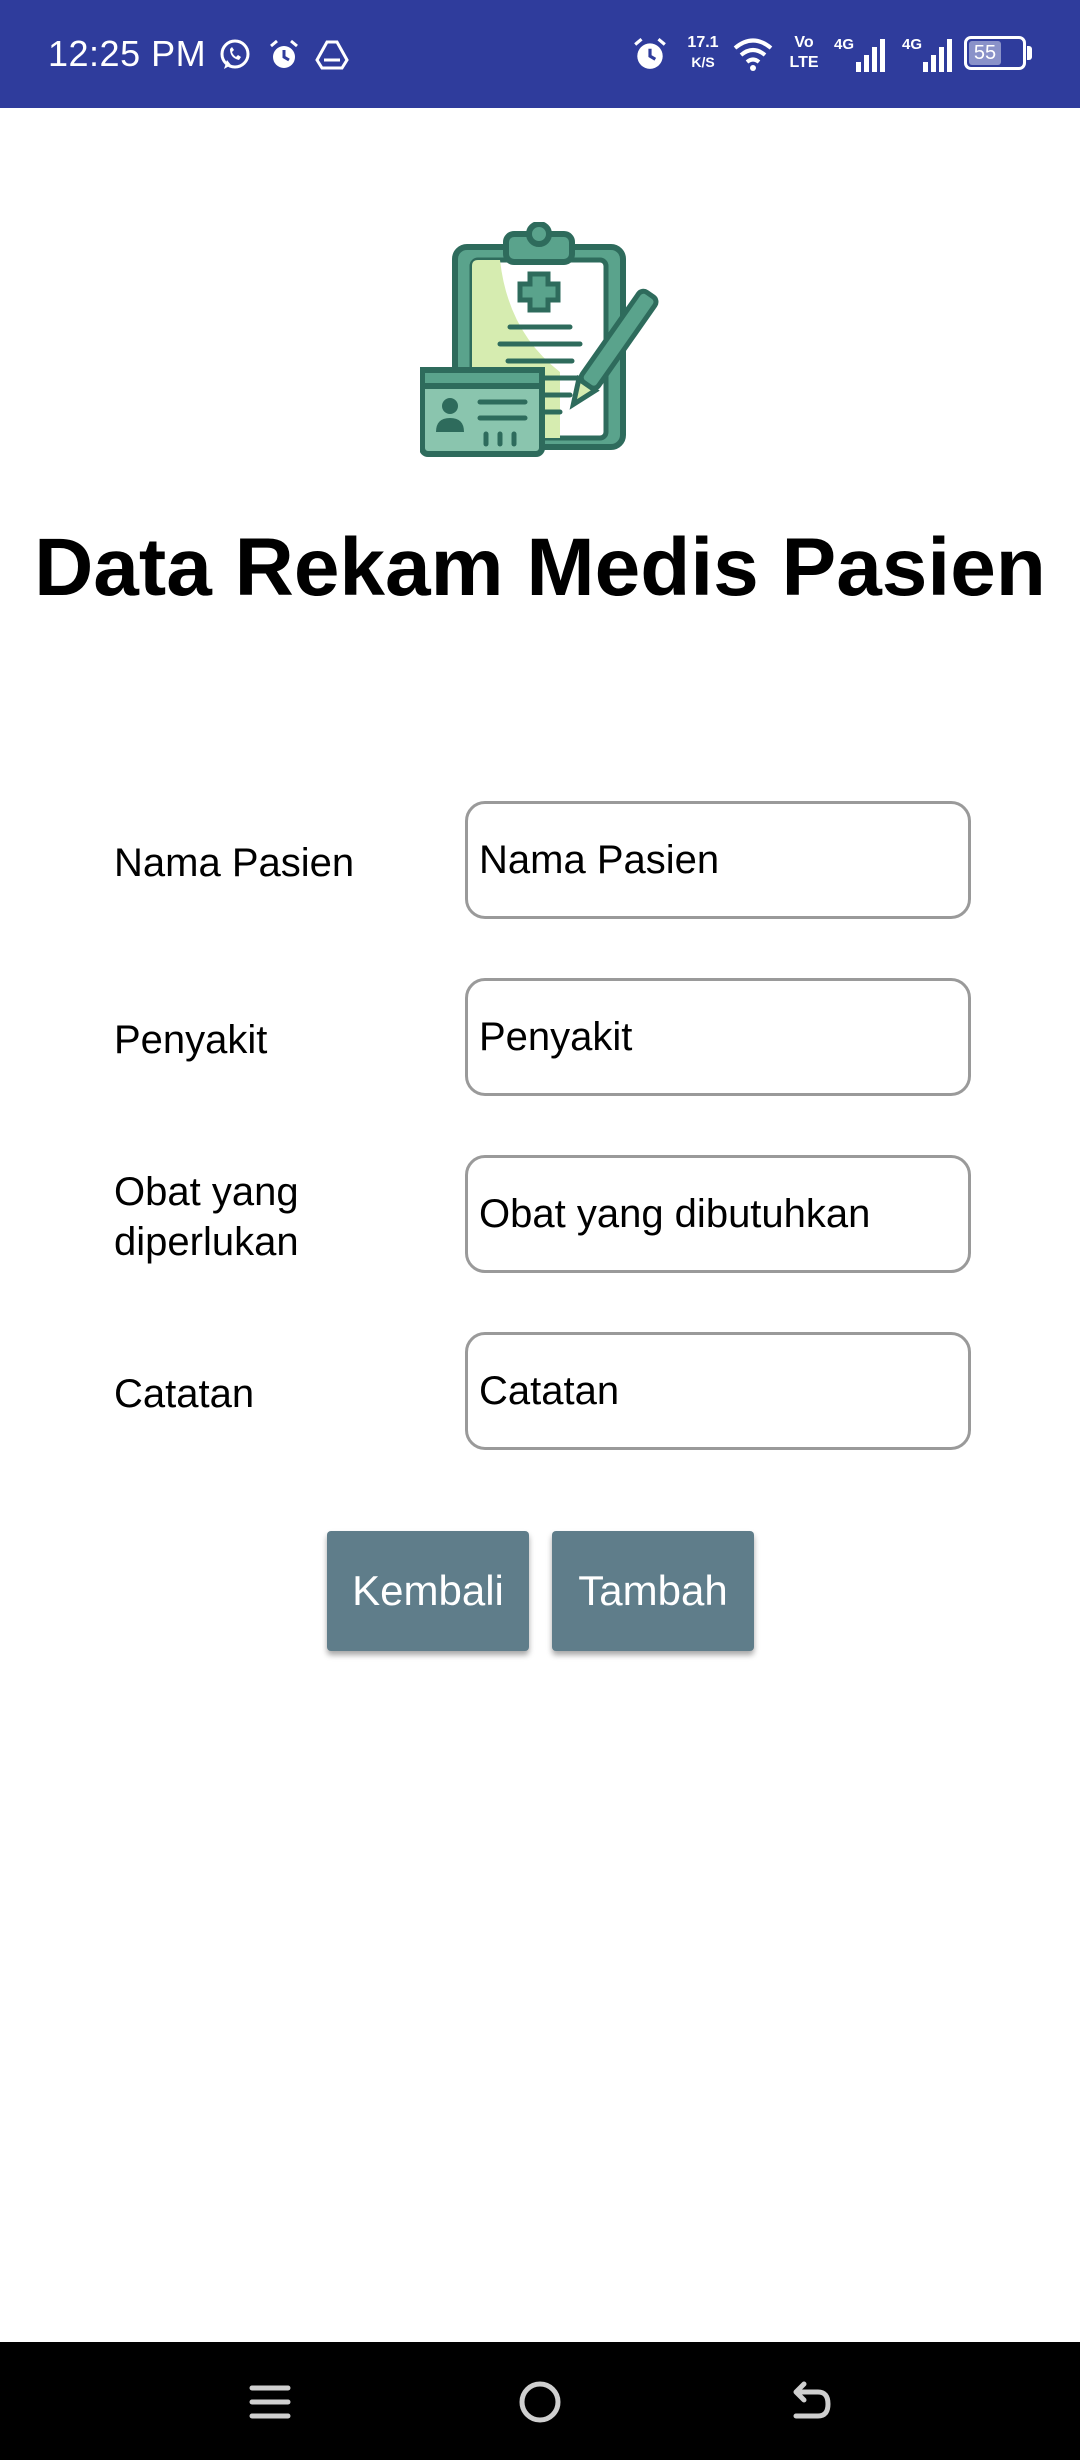 This screenshot has width=1080, height=2460. I want to click on obat-input, so click(718, 1214).